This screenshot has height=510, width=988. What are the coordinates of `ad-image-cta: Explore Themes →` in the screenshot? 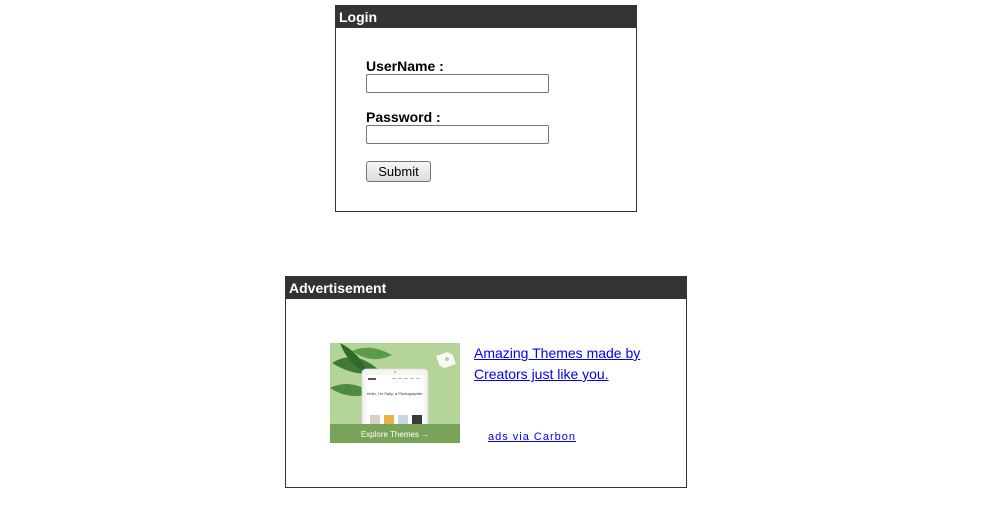 It's located at (395, 434).